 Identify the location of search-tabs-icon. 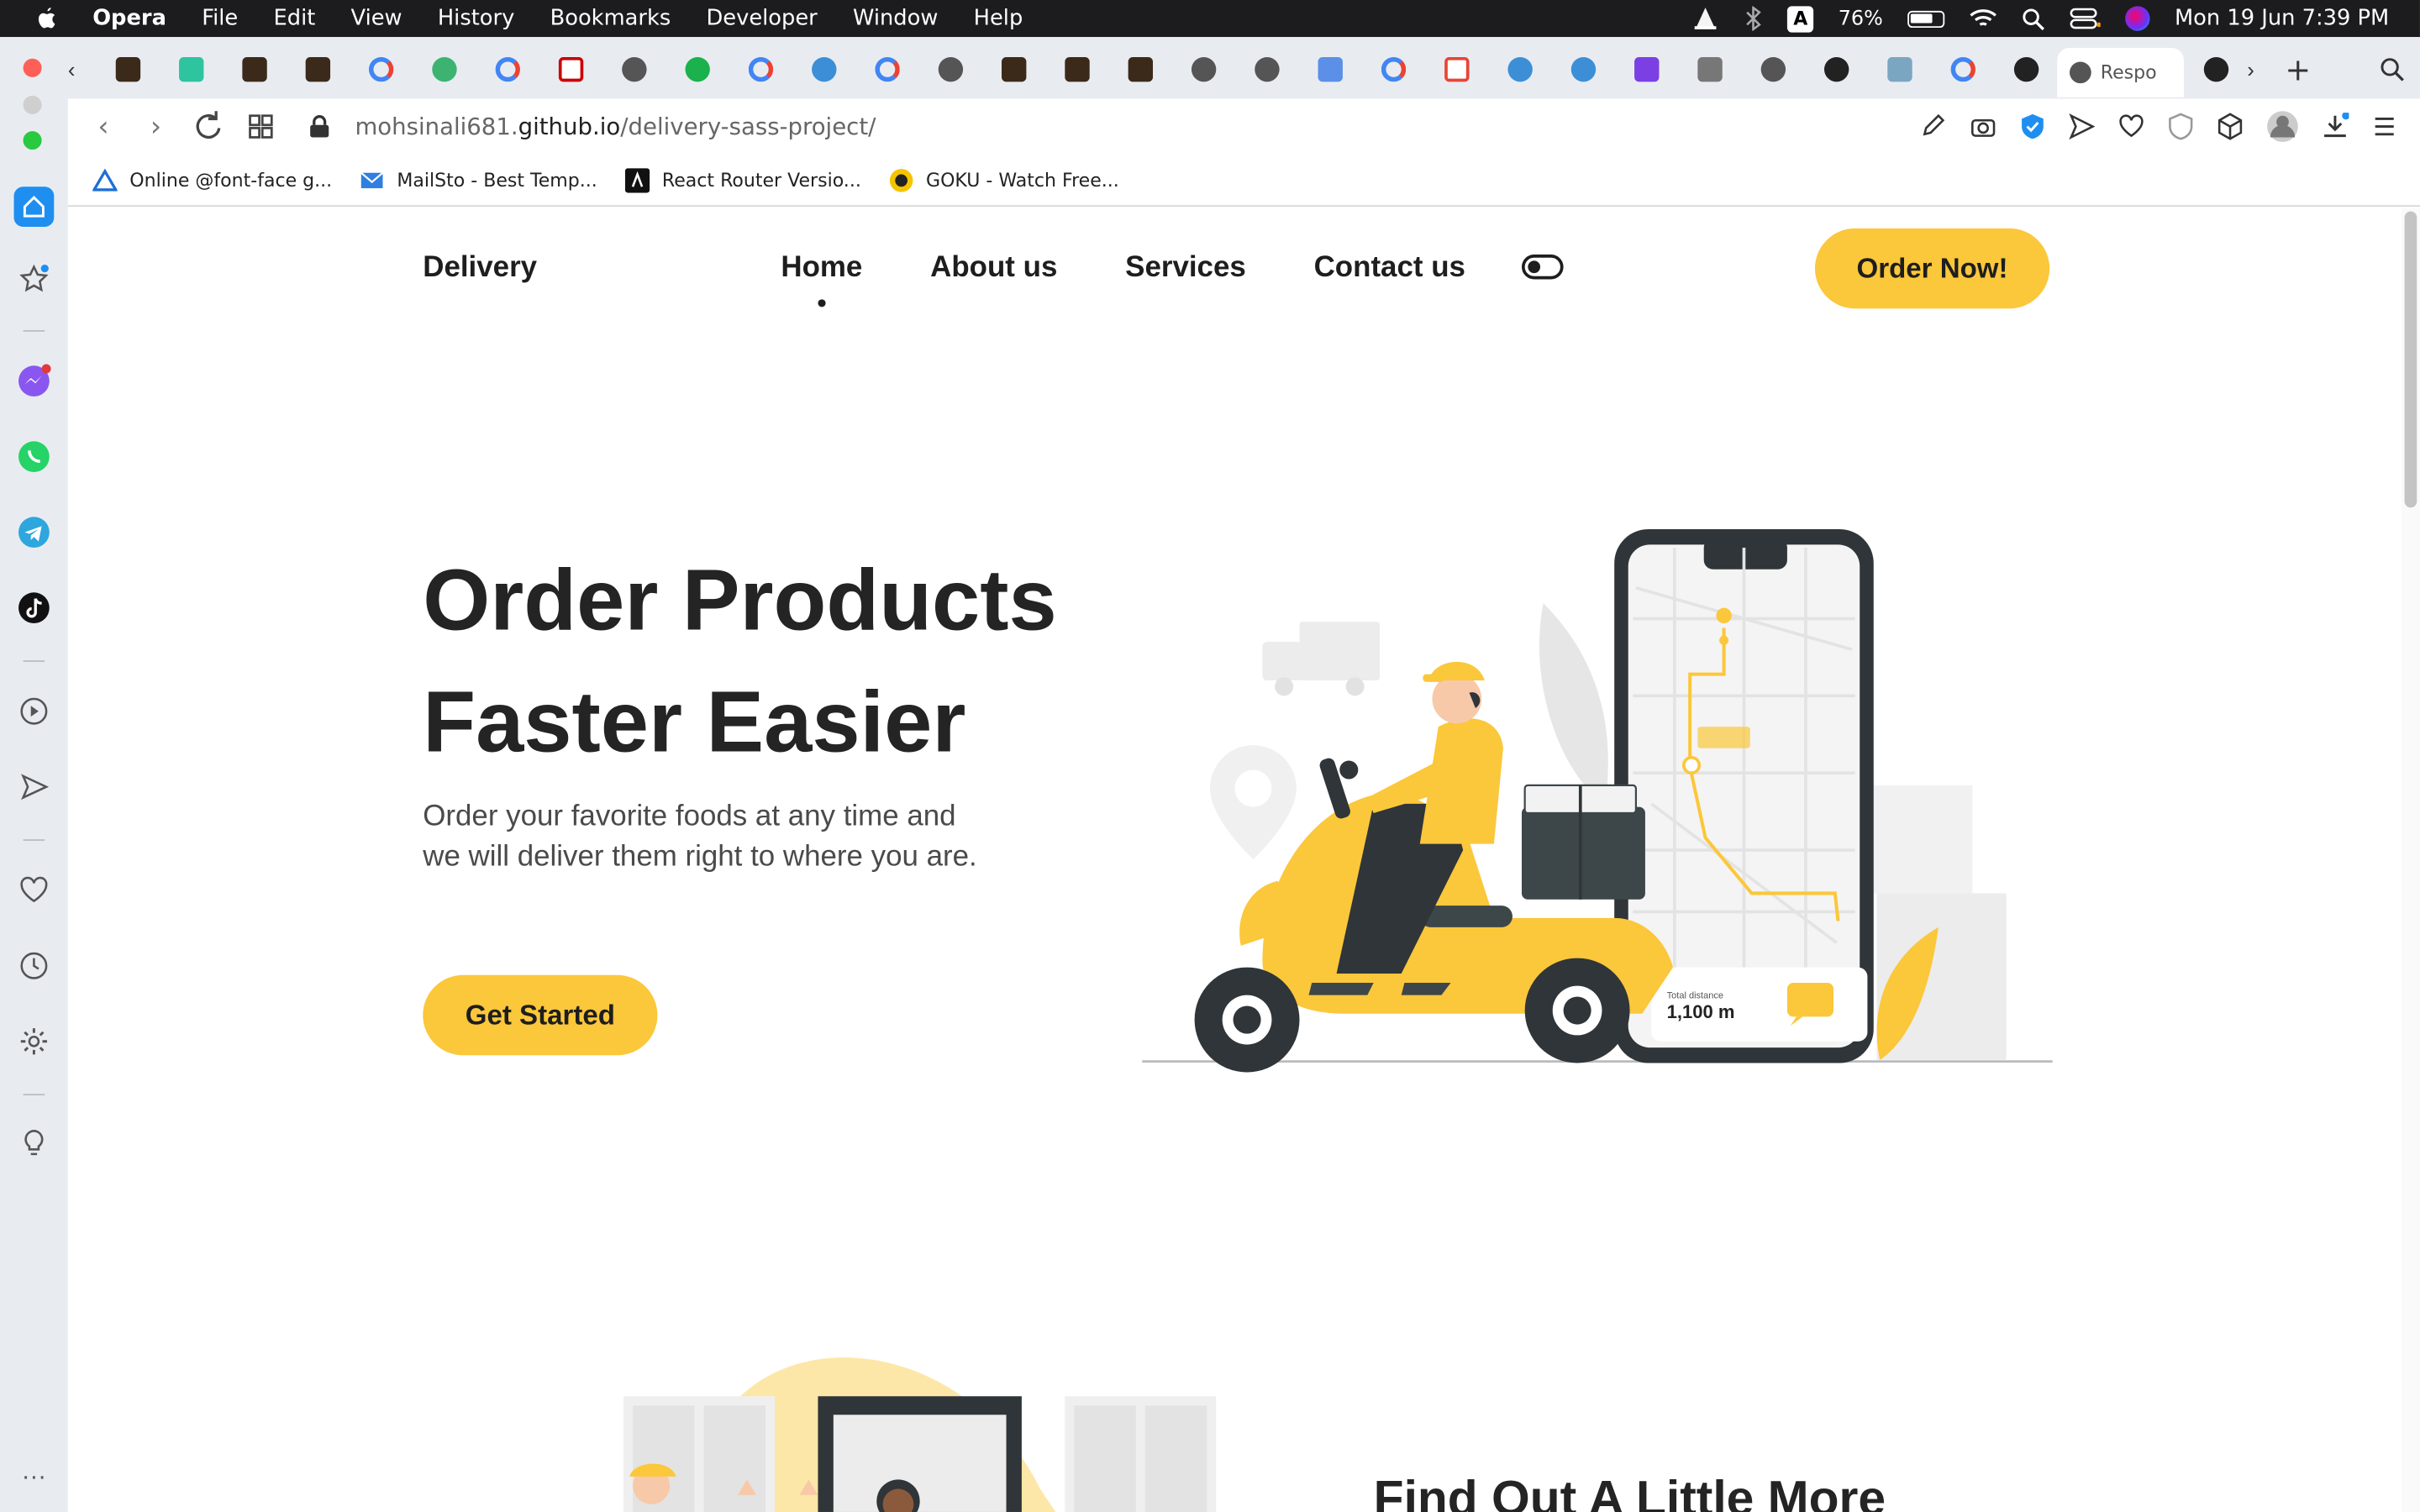
(2392, 69).